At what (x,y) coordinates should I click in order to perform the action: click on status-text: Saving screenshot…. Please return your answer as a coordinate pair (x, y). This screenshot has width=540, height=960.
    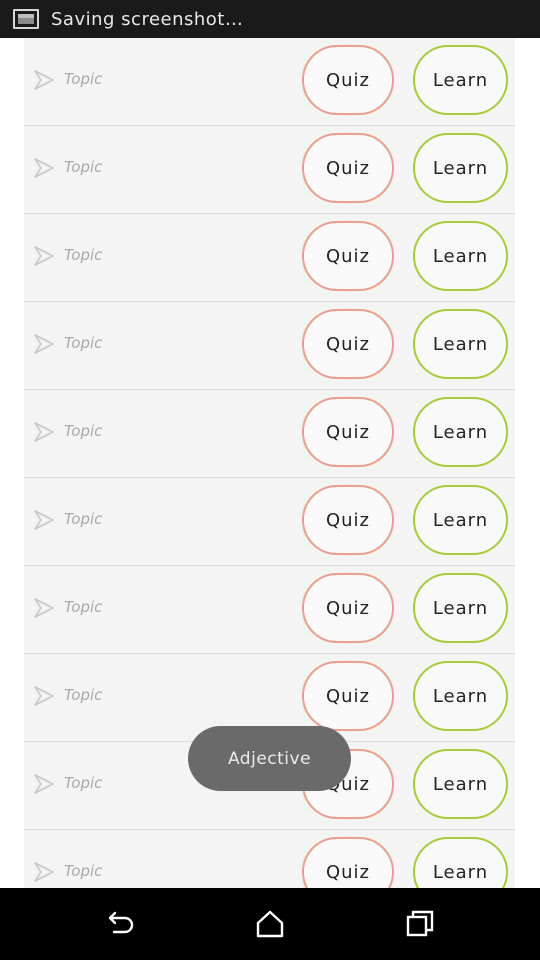
    Looking at the image, I should click on (147, 19).